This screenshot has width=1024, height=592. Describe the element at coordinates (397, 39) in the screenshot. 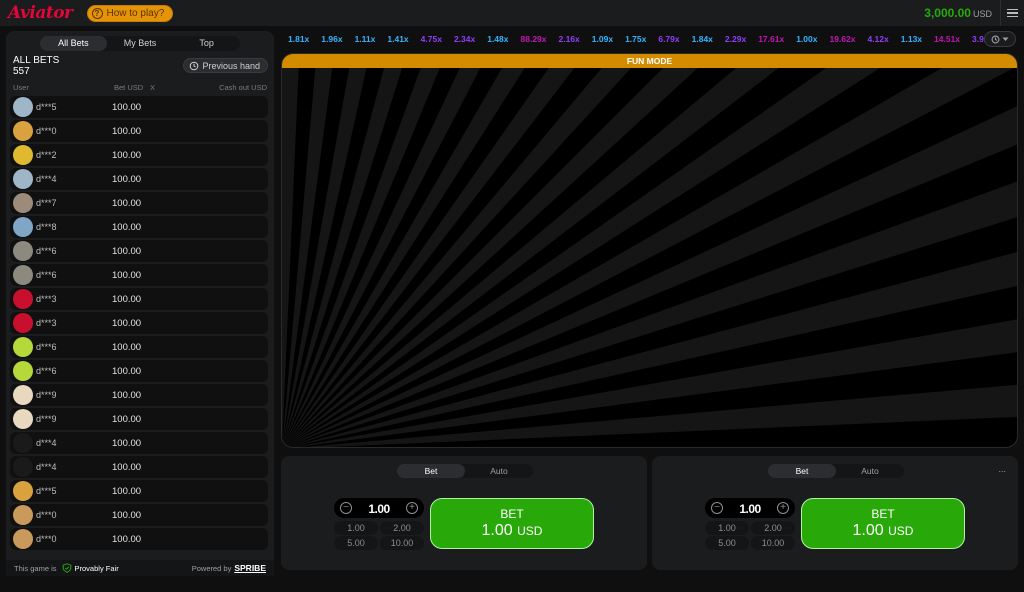

I see `multiplier-badge: 1.41x` at that location.